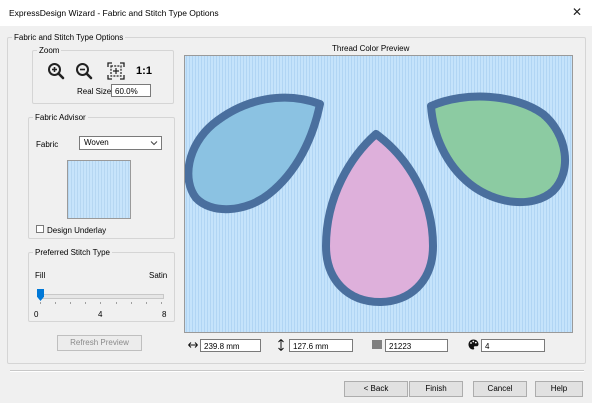 This screenshot has width=592, height=403. Describe the element at coordinates (102, 296) in the screenshot. I see `stitch-slider-track` at that location.